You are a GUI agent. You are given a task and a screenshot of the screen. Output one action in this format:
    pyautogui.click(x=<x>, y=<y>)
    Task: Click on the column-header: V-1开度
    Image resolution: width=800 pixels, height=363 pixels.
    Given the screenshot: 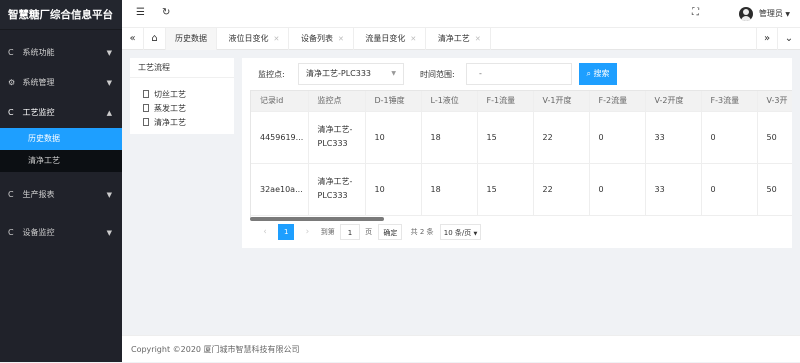 What is the action you would take?
    pyautogui.click(x=561, y=101)
    